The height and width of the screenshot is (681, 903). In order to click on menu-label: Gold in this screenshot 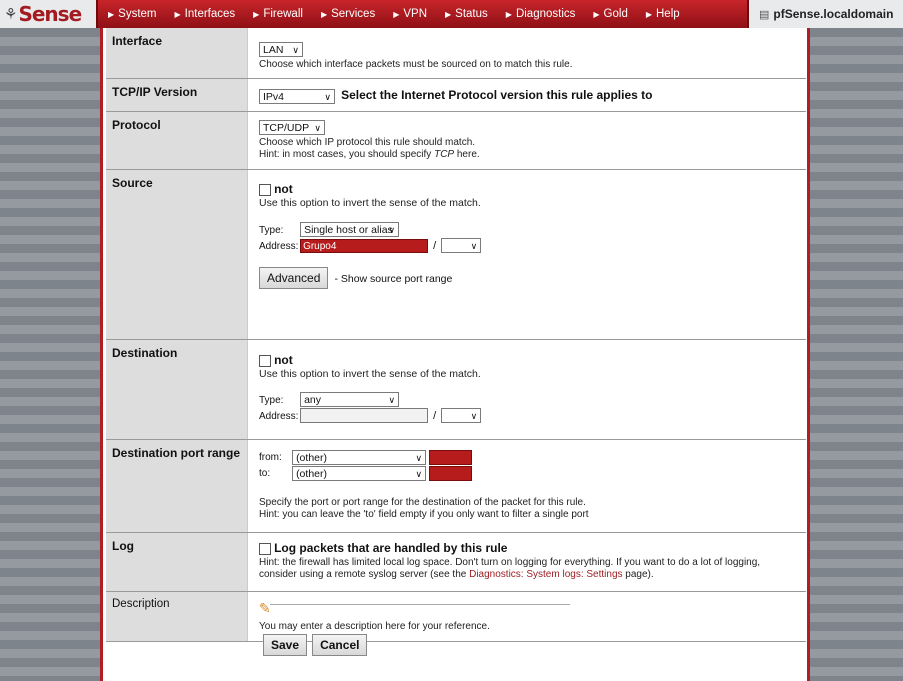, I will do `click(615, 14)`.